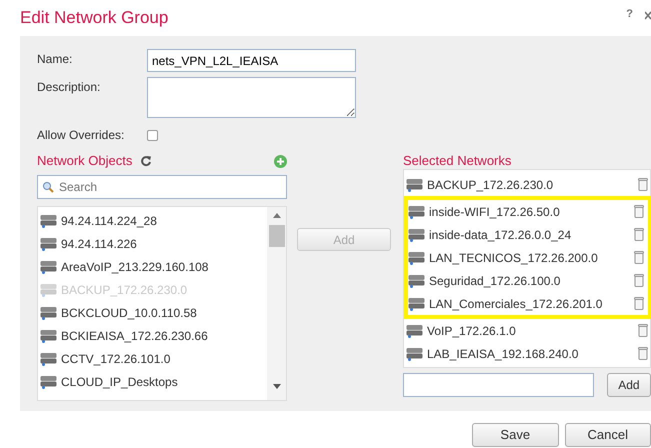  Describe the element at coordinates (527, 280) in the screenshot. I see `list-item: Seguridad_172.26.100.0` at that location.